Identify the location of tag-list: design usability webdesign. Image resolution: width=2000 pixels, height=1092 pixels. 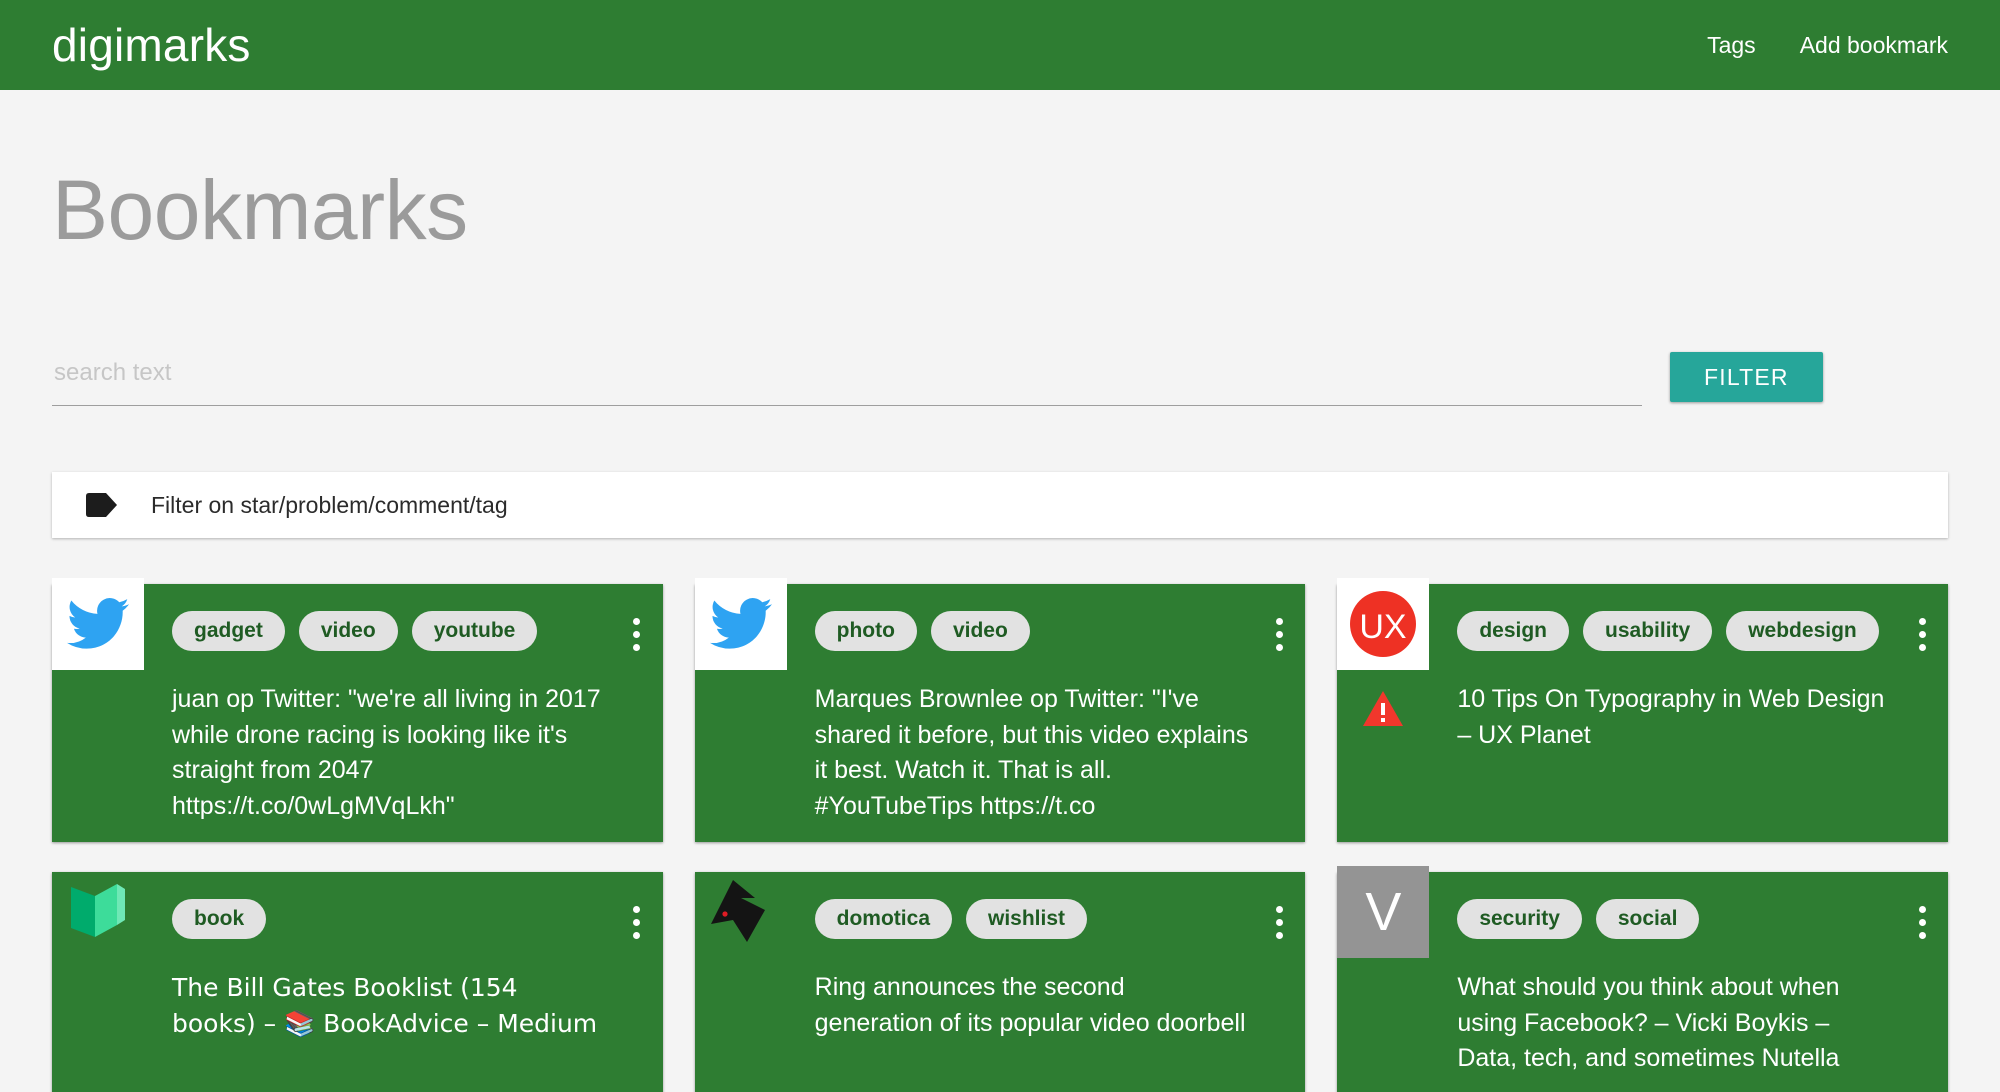
(1662, 617).